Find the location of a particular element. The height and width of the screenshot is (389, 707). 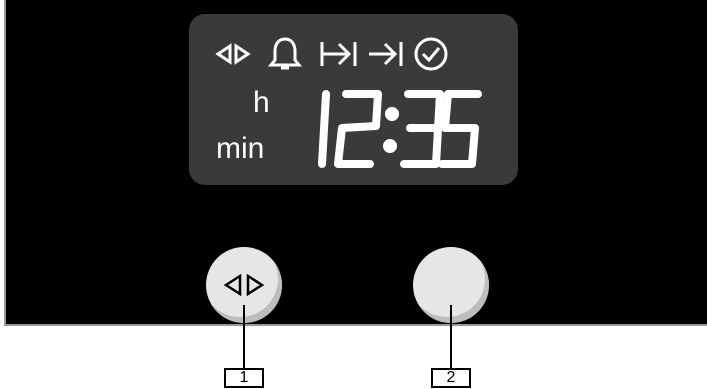

colon-top is located at coordinates (392, 114).